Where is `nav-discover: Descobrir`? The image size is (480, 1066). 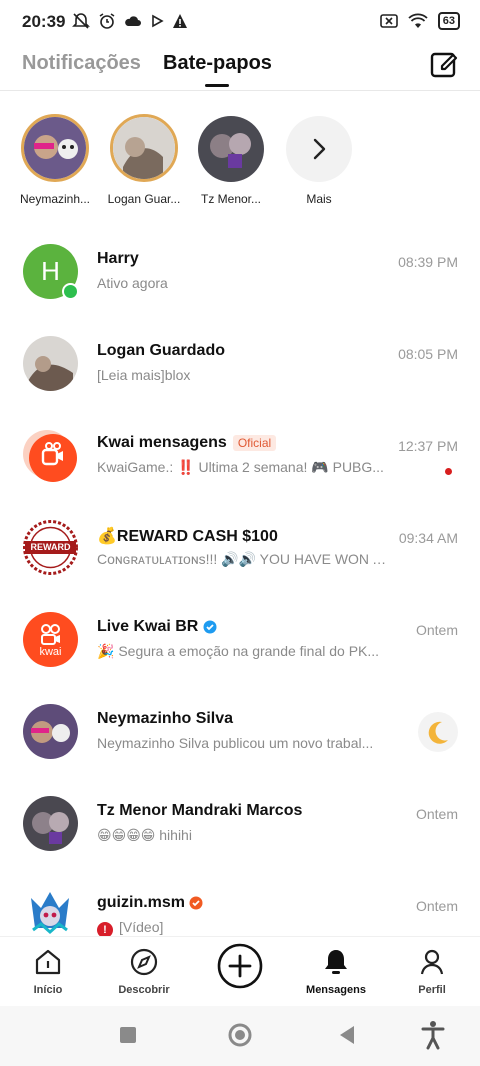
nav-discover: Descobrir is located at coordinates (144, 971).